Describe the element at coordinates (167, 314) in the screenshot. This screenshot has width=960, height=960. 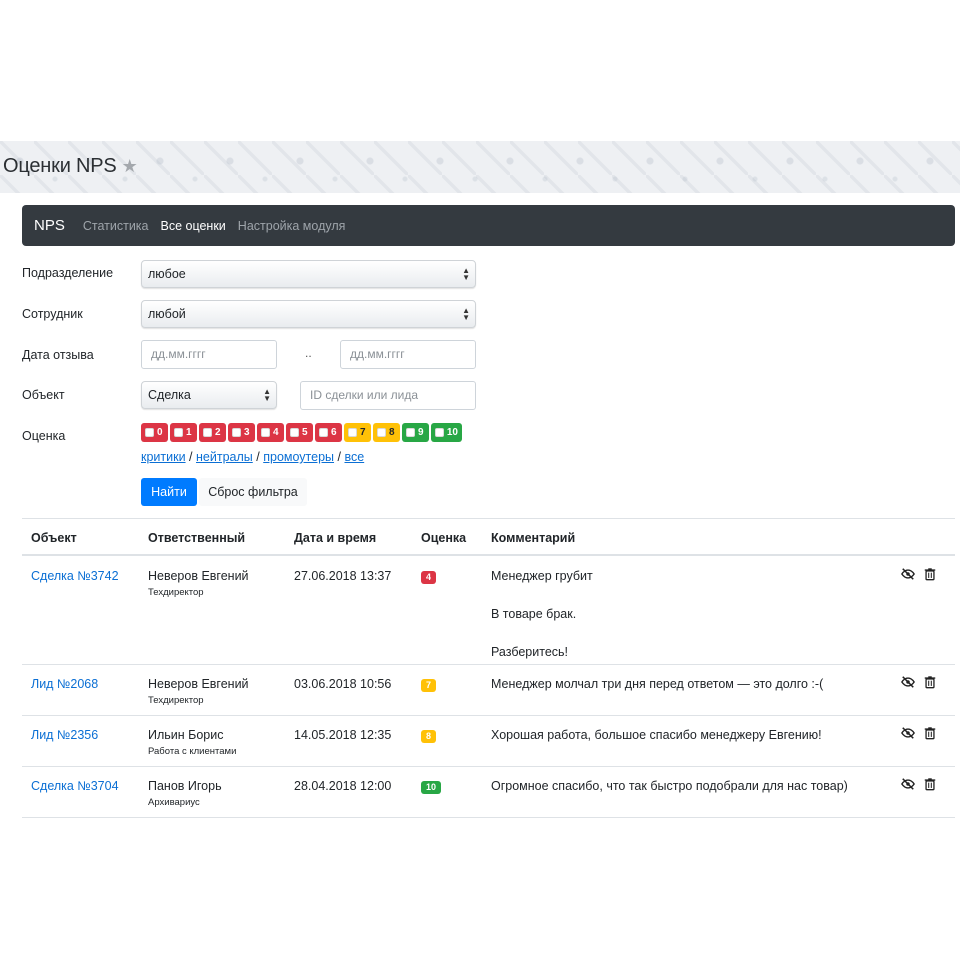
I see `employee-select-value: любой` at that location.